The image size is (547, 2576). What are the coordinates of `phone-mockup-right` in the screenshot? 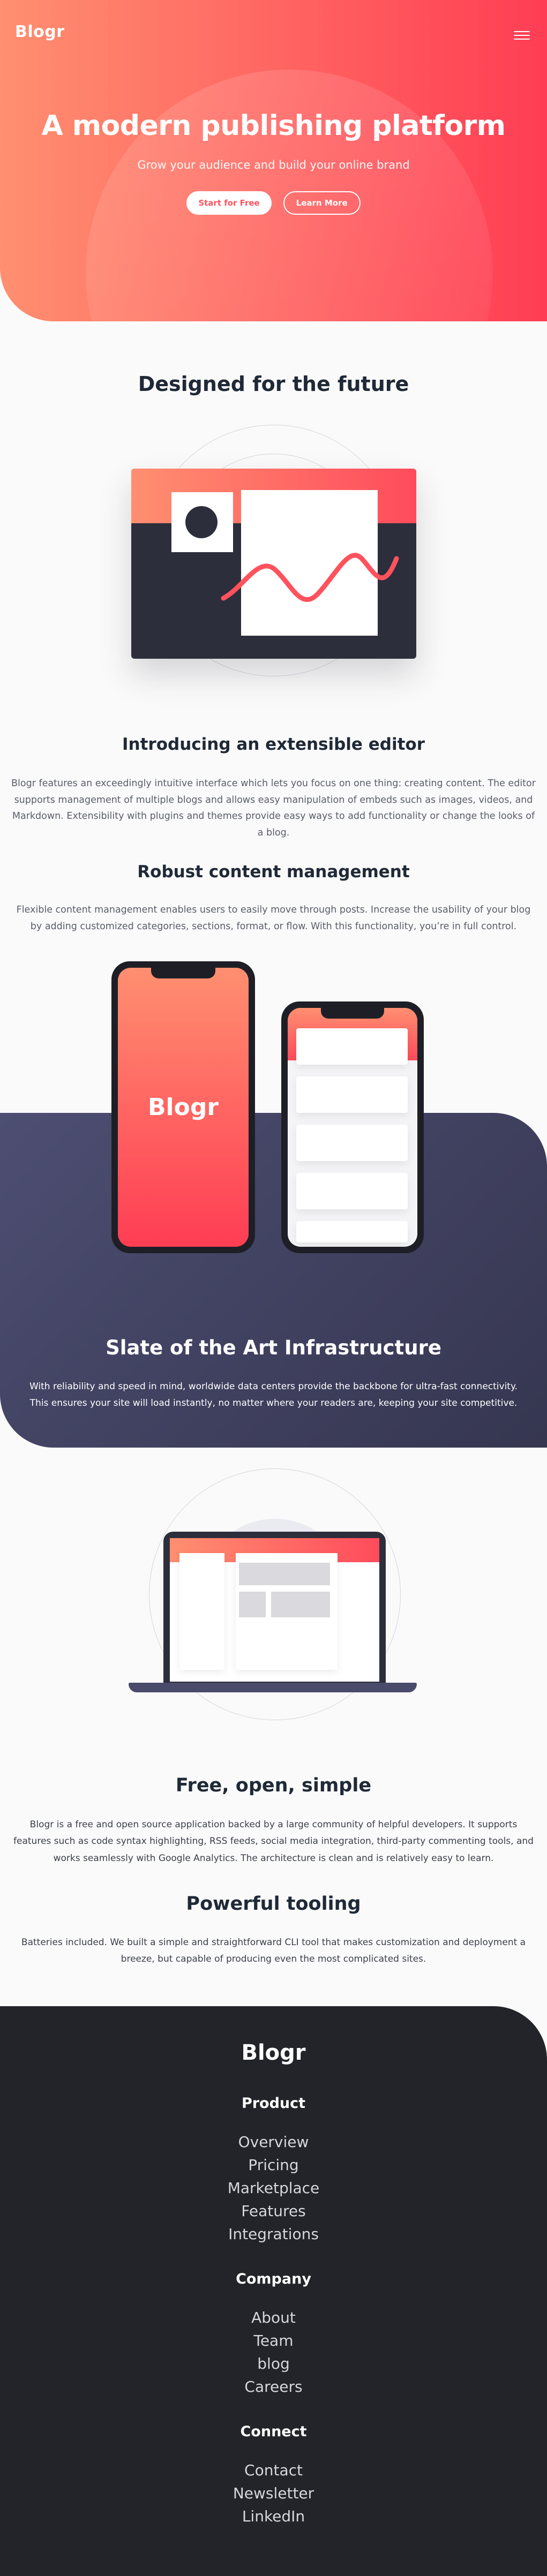 It's located at (352, 1127).